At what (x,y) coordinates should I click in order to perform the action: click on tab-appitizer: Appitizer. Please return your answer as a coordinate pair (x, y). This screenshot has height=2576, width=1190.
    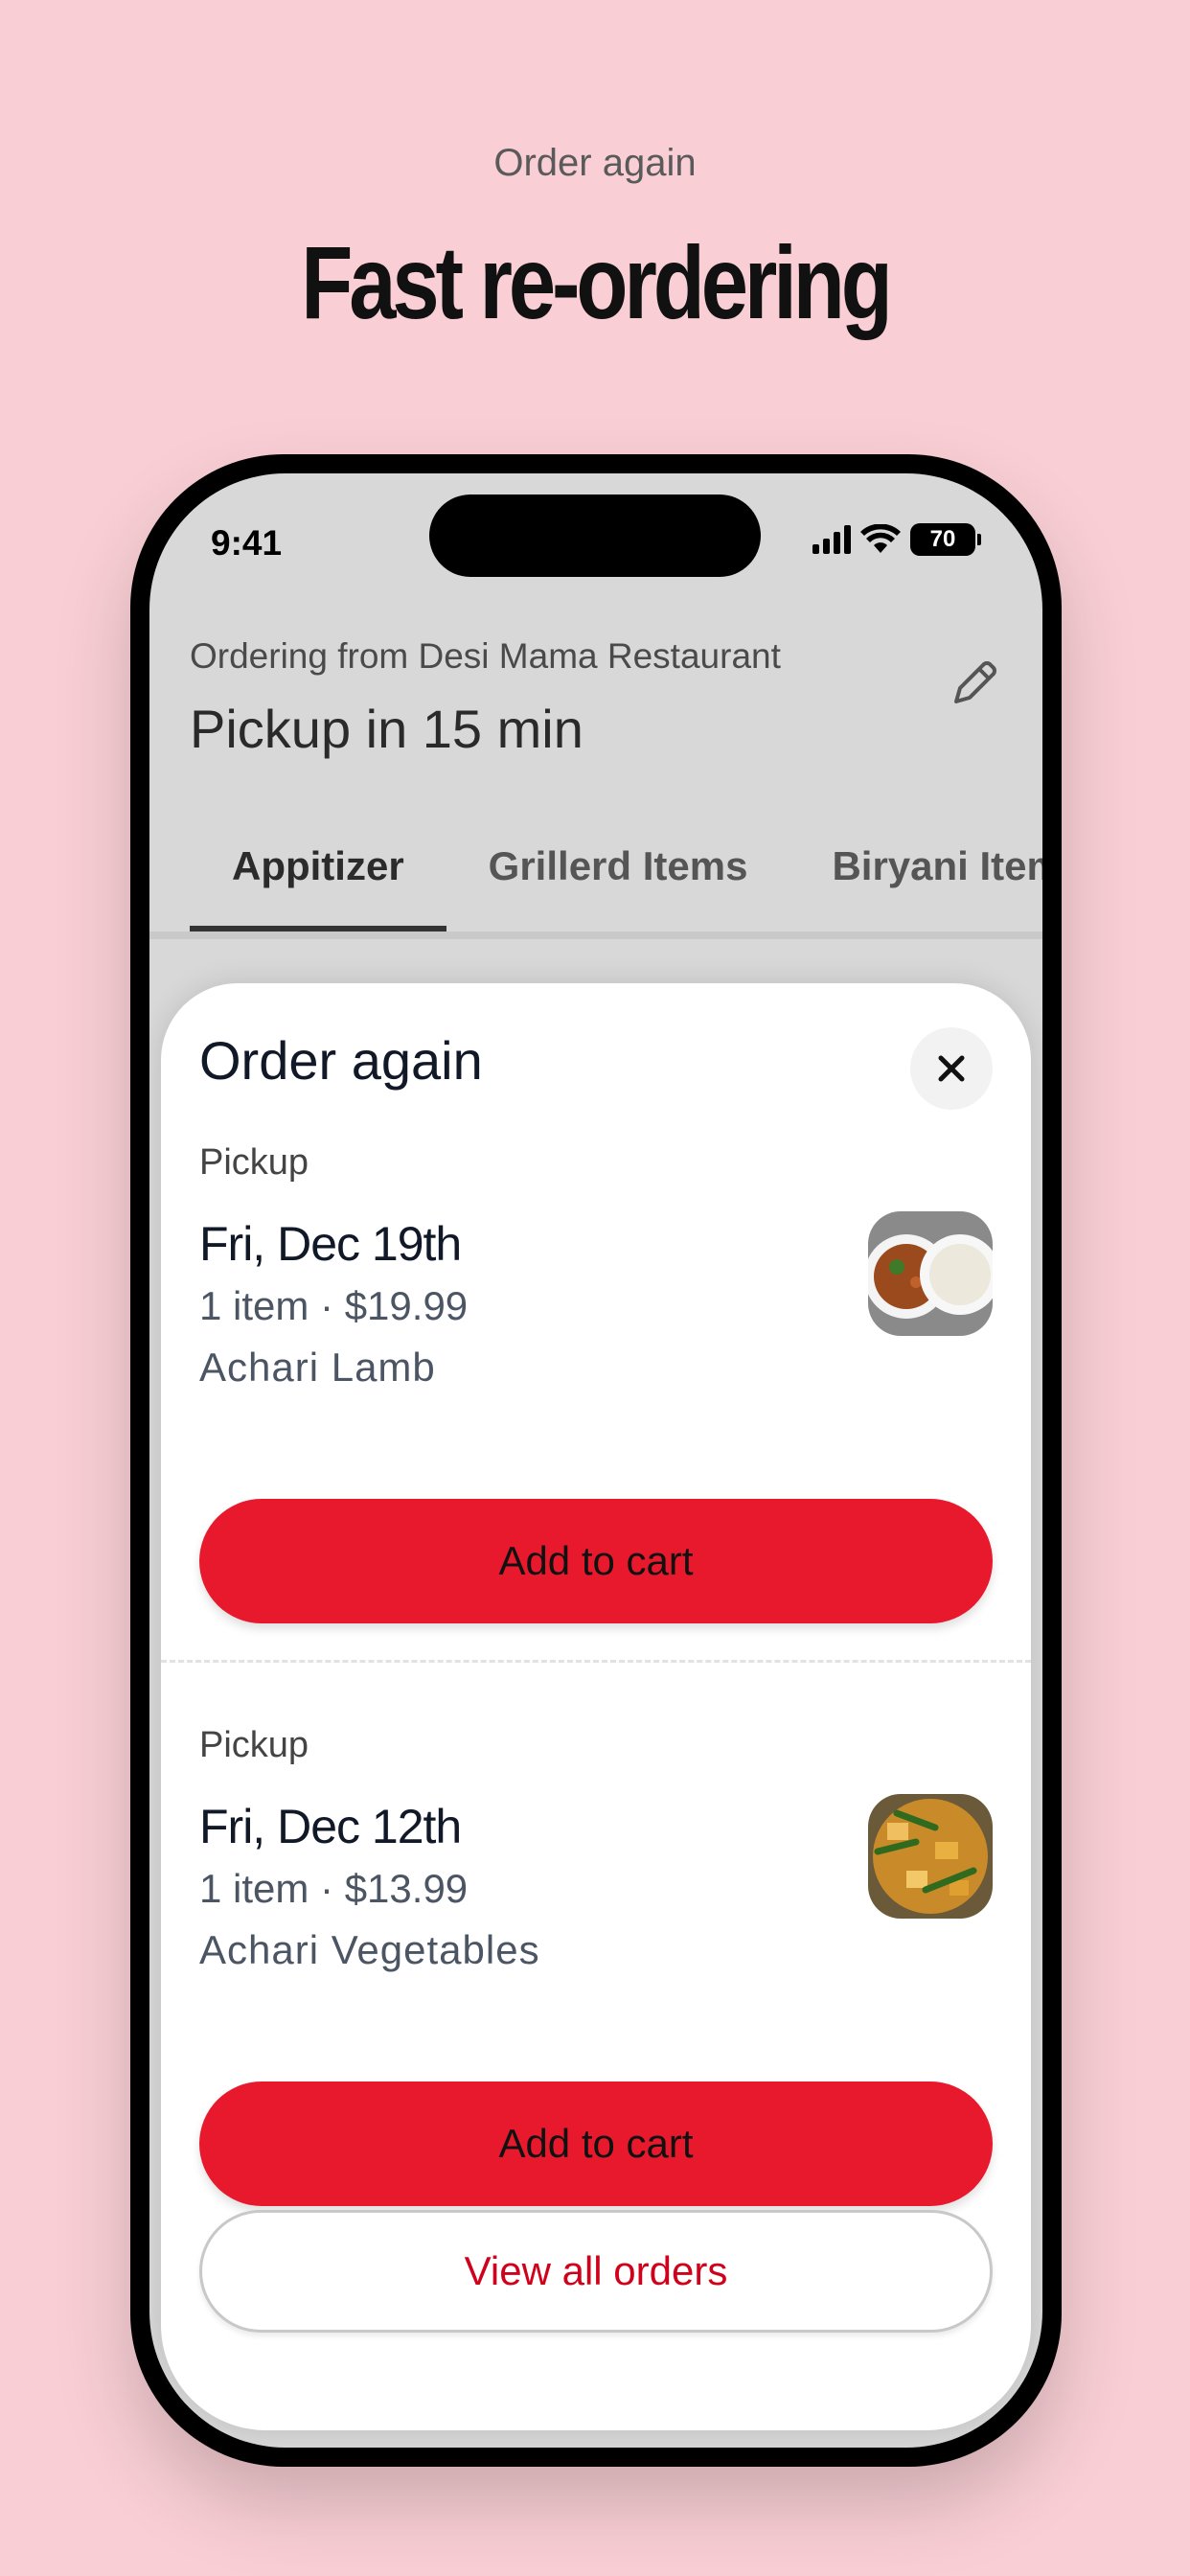
    Looking at the image, I should click on (318, 875).